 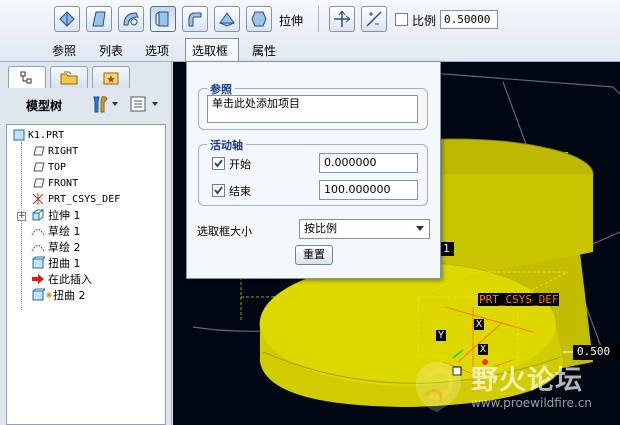 What do you see at coordinates (38, 199) in the screenshot?
I see `csys-icon` at bounding box center [38, 199].